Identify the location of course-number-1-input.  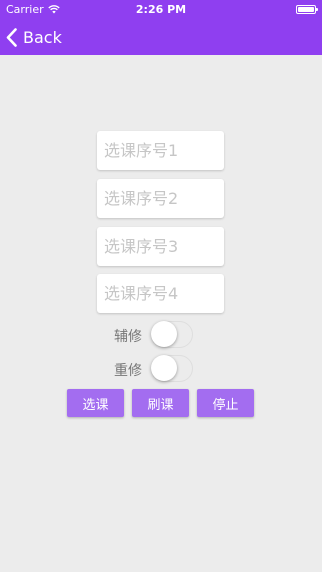
(160, 150).